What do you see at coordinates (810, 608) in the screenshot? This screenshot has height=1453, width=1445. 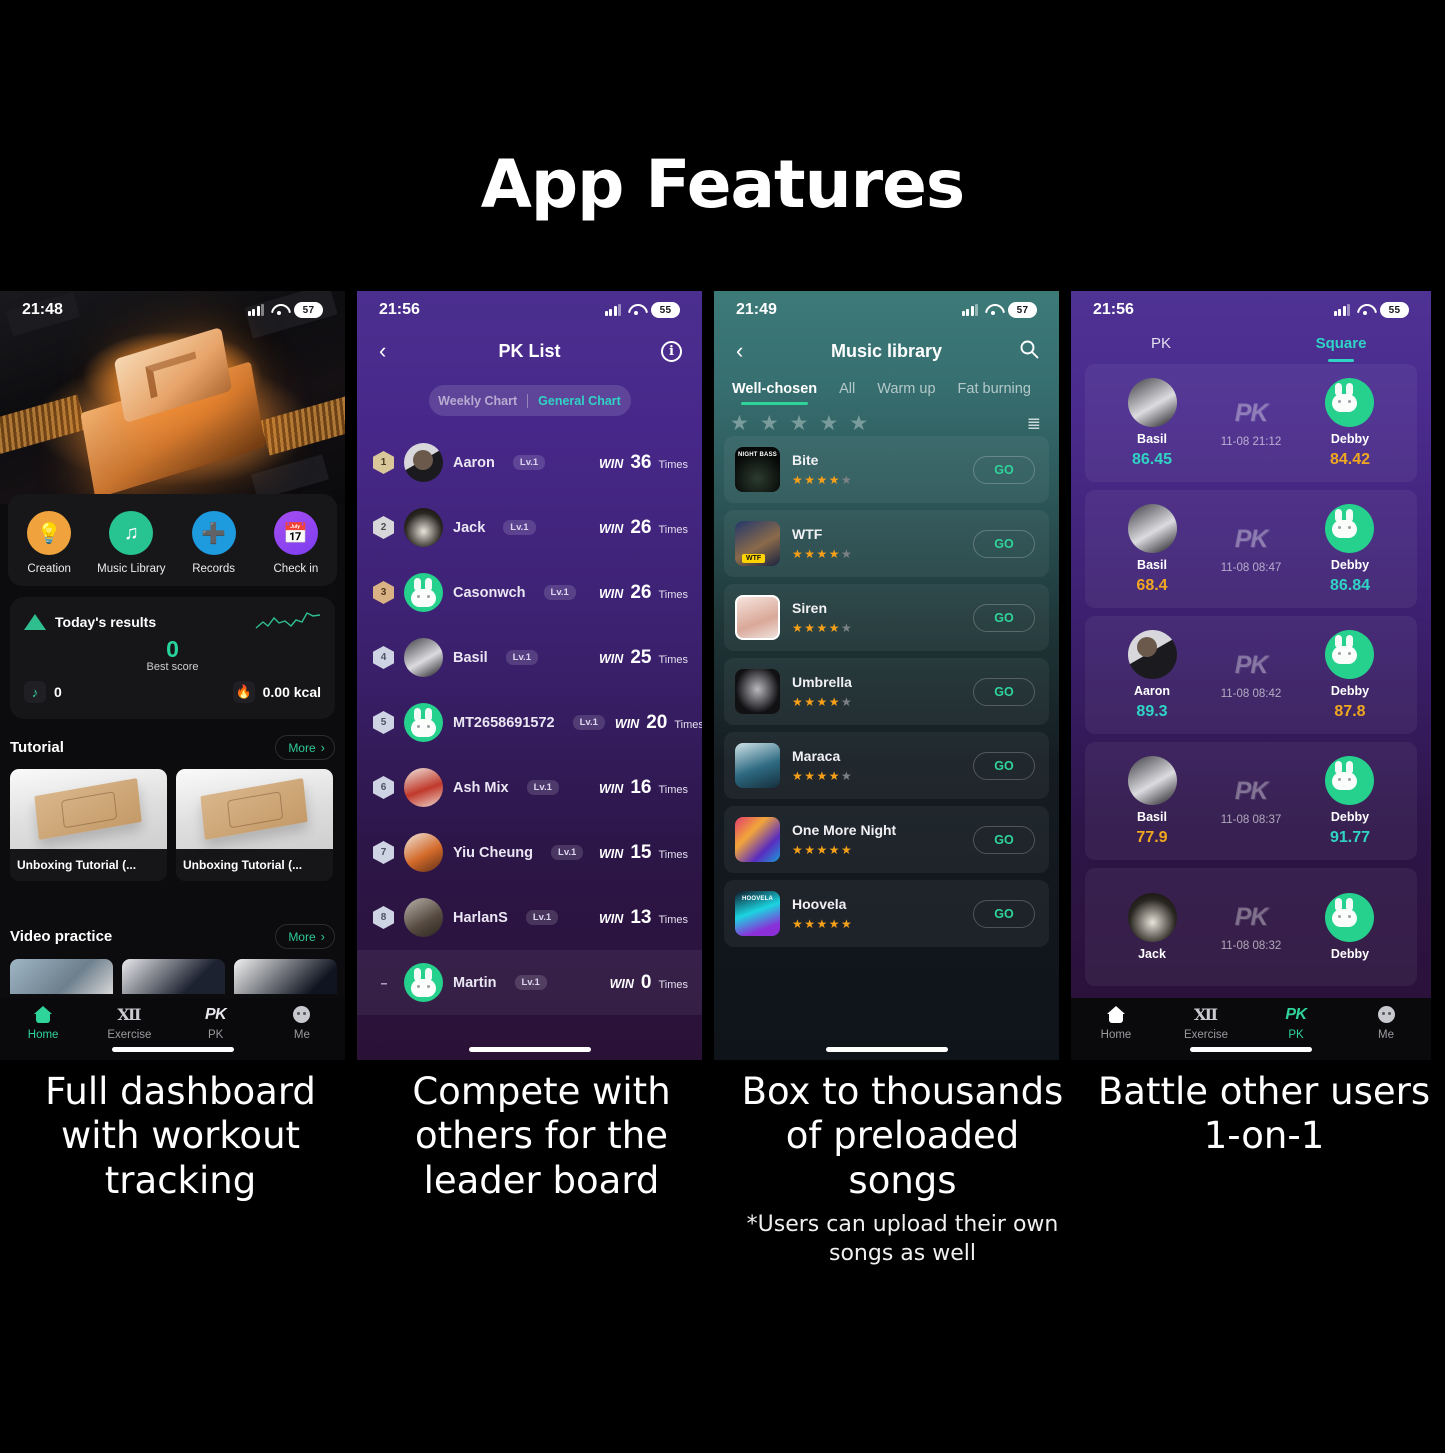 I see `song-title: Siren` at bounding box center [810, 608].